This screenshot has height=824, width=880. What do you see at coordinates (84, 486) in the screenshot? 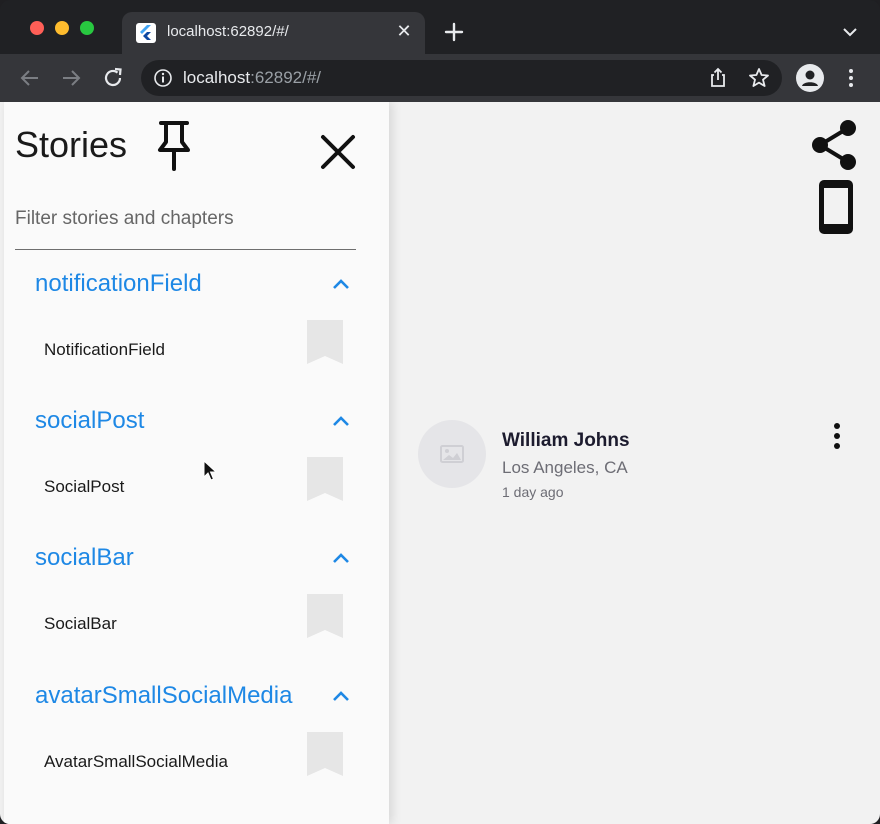
I see `story-label: SocialPost` at bounding box center [84, 486].